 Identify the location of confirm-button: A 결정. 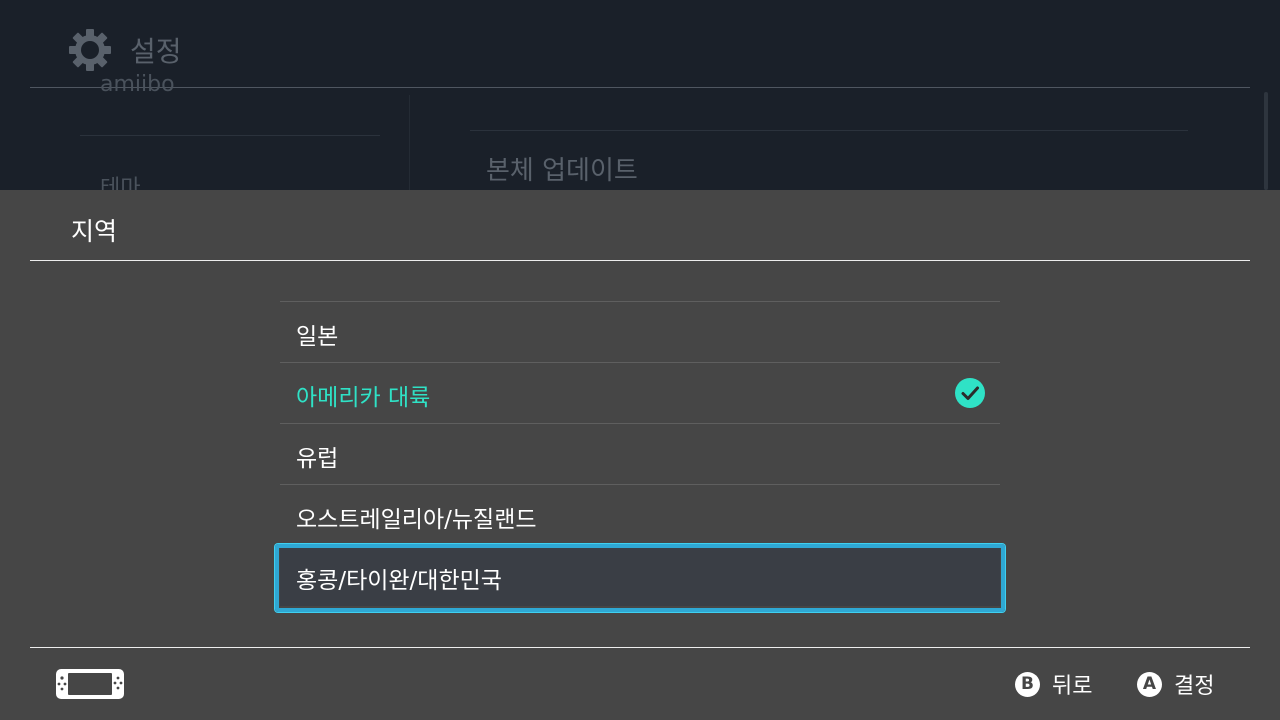
(1175, 684).